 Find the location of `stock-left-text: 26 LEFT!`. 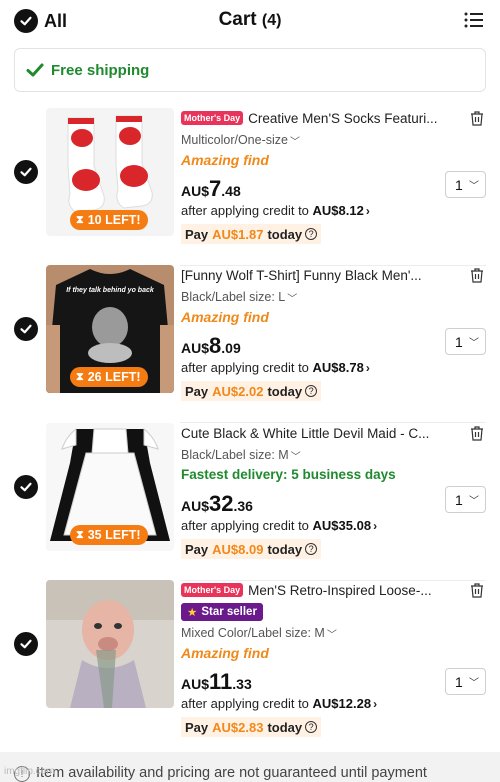

stock-left-text: 26 LEFT! is located at coordinates (114, 377).